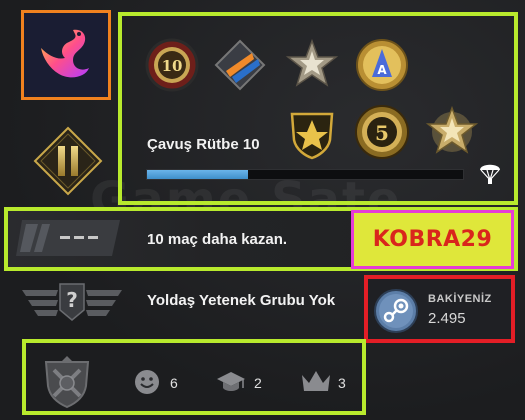 The height and width of the screenshot is (420, 525). What do you see at coordinates (312, 65) in the screenshot?
I see `silver-star-medal-icon` at bounding box center [312, 65].